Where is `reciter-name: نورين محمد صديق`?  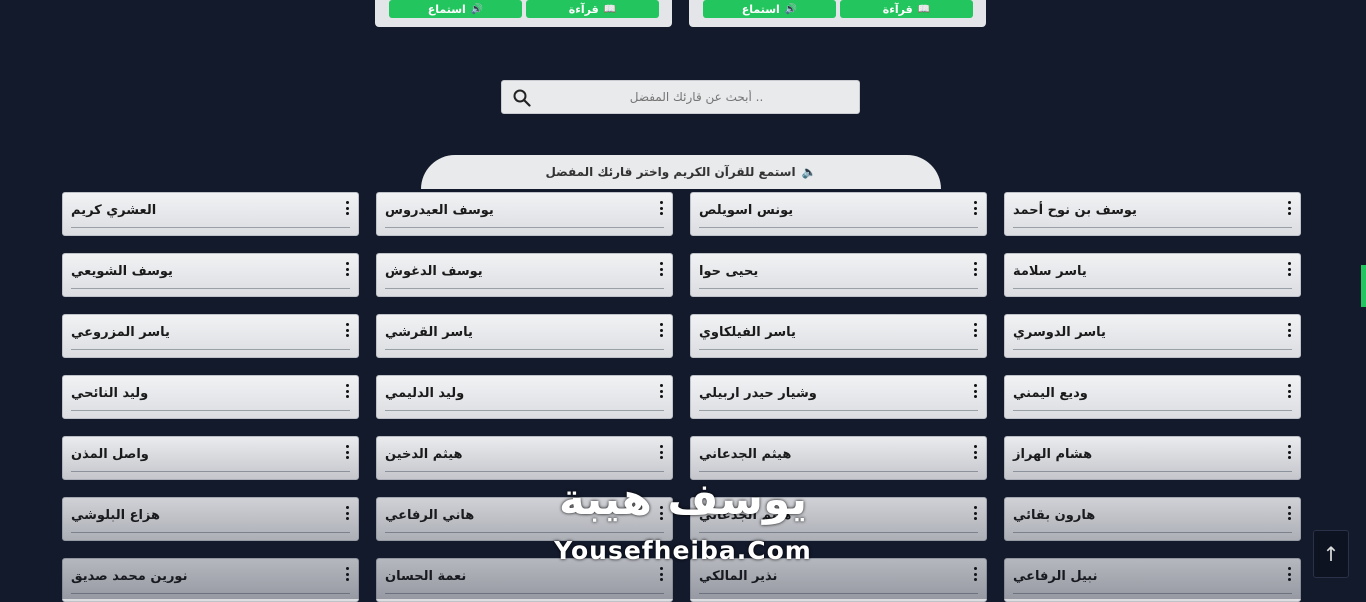 reciter-name: نورين محمد صديق is located at coordinates (129, 576).